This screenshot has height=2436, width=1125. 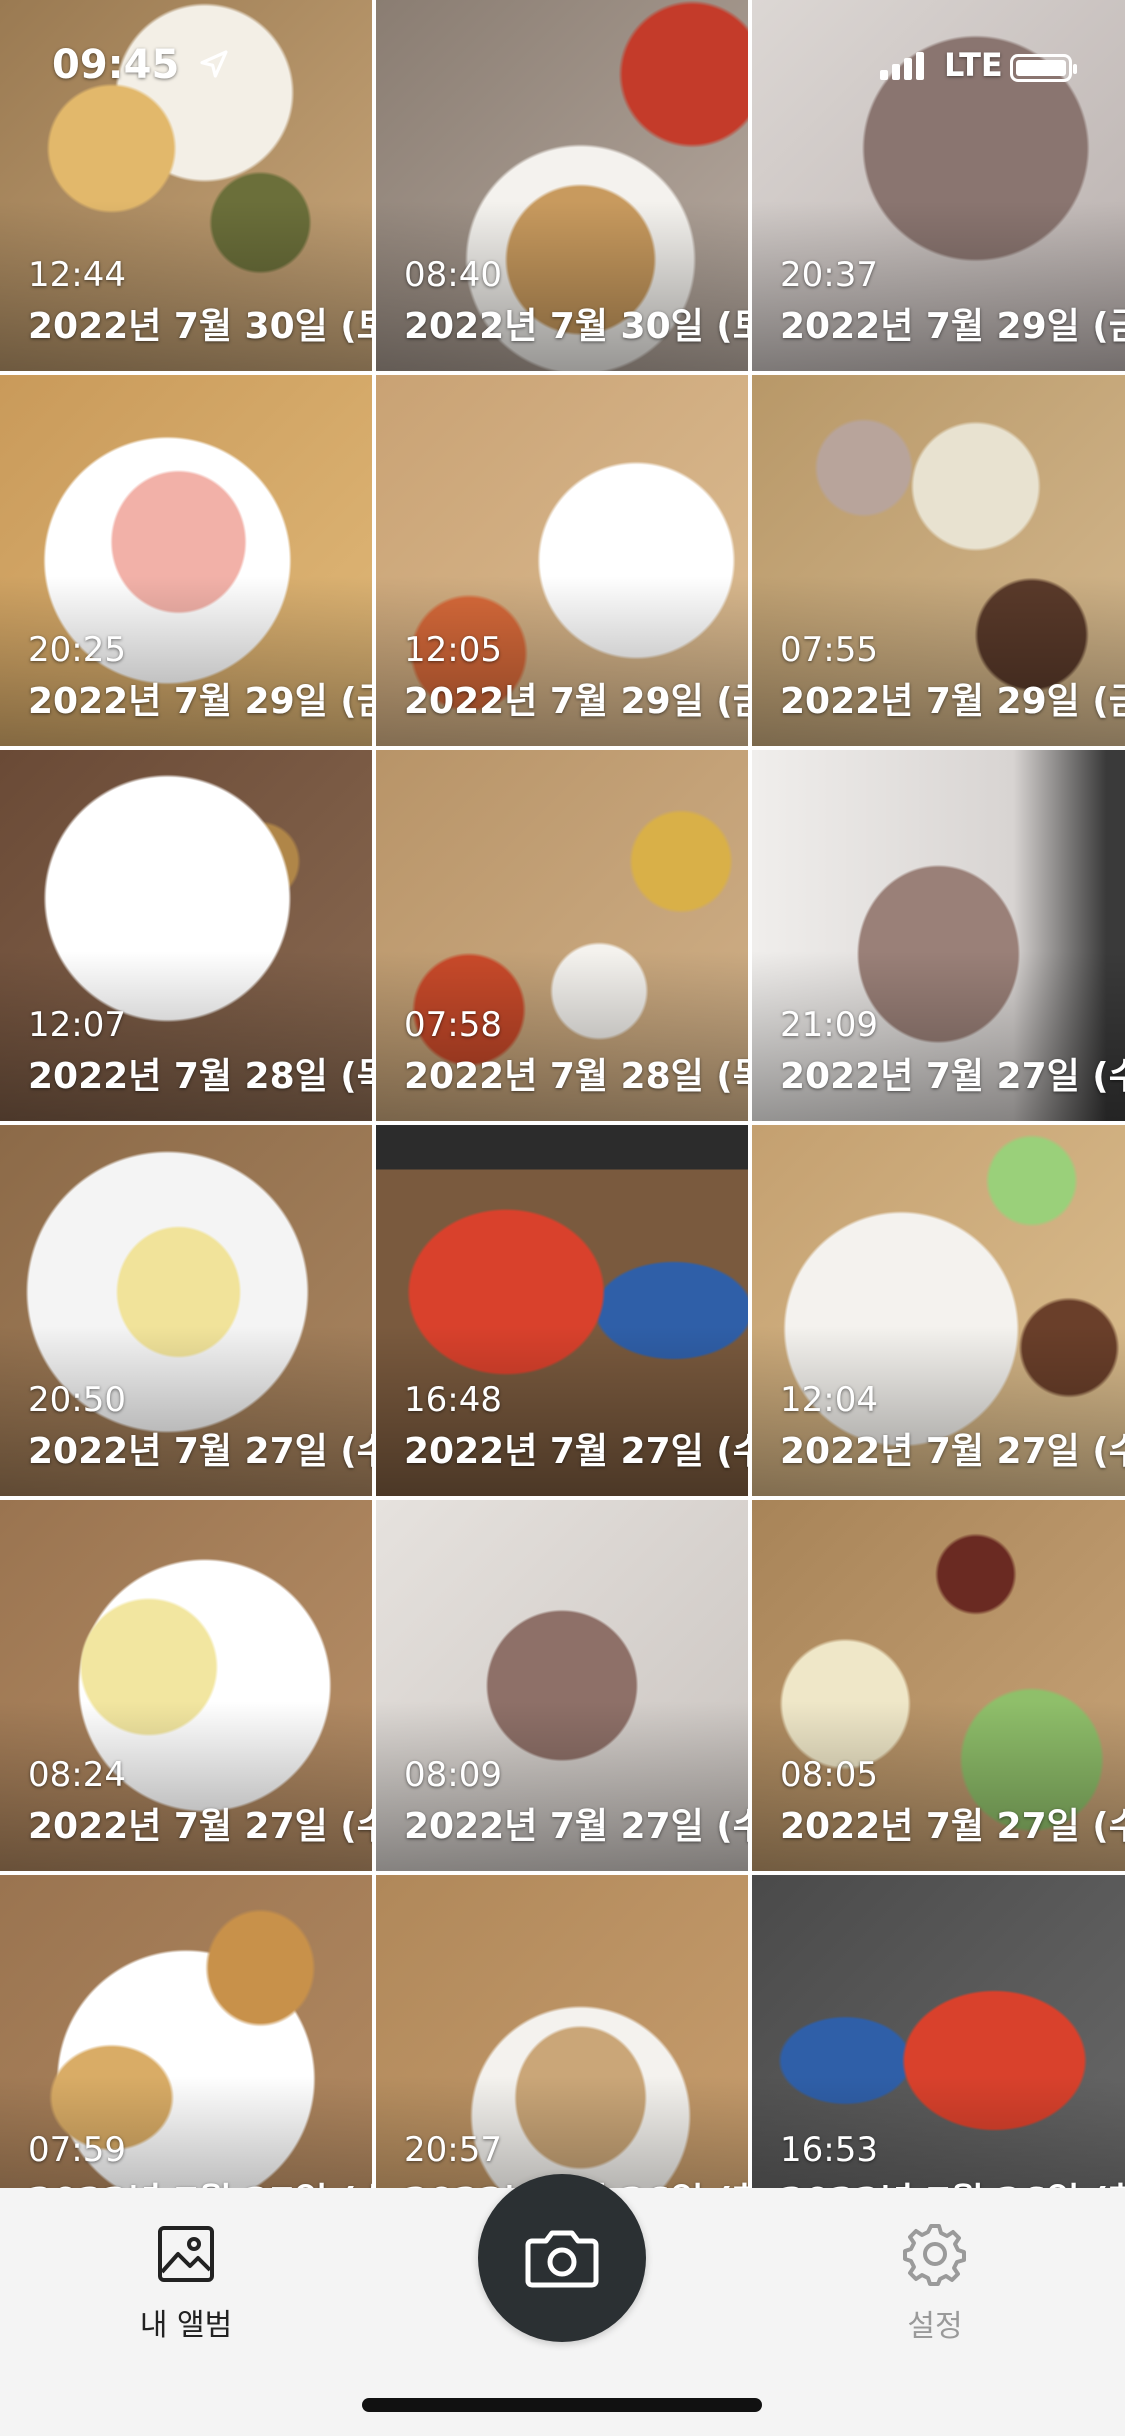 What do you see at coordinates (1043, 68) in the screenshot?
I see `battery-icon` at bounding box center [1043, 68].